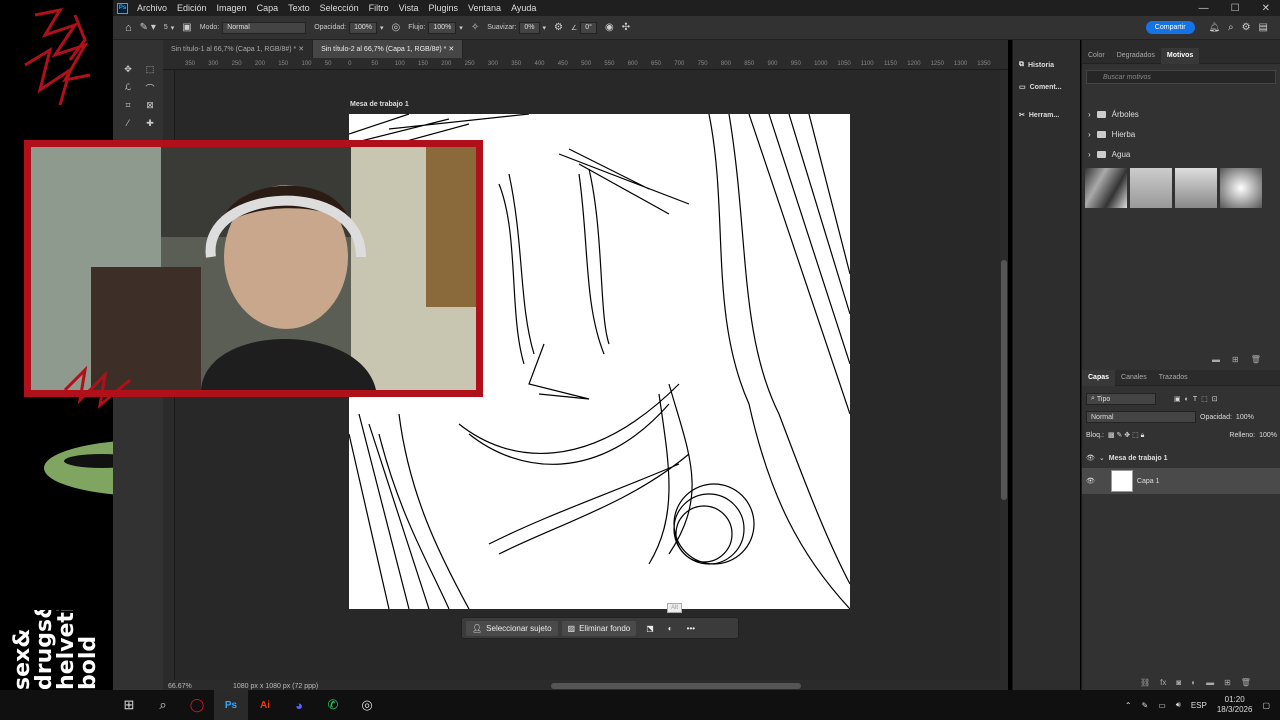 The width and height of the screenshot is (1280, 720). I want to click on new-folder-icon: ▬, so click(1216, 359).